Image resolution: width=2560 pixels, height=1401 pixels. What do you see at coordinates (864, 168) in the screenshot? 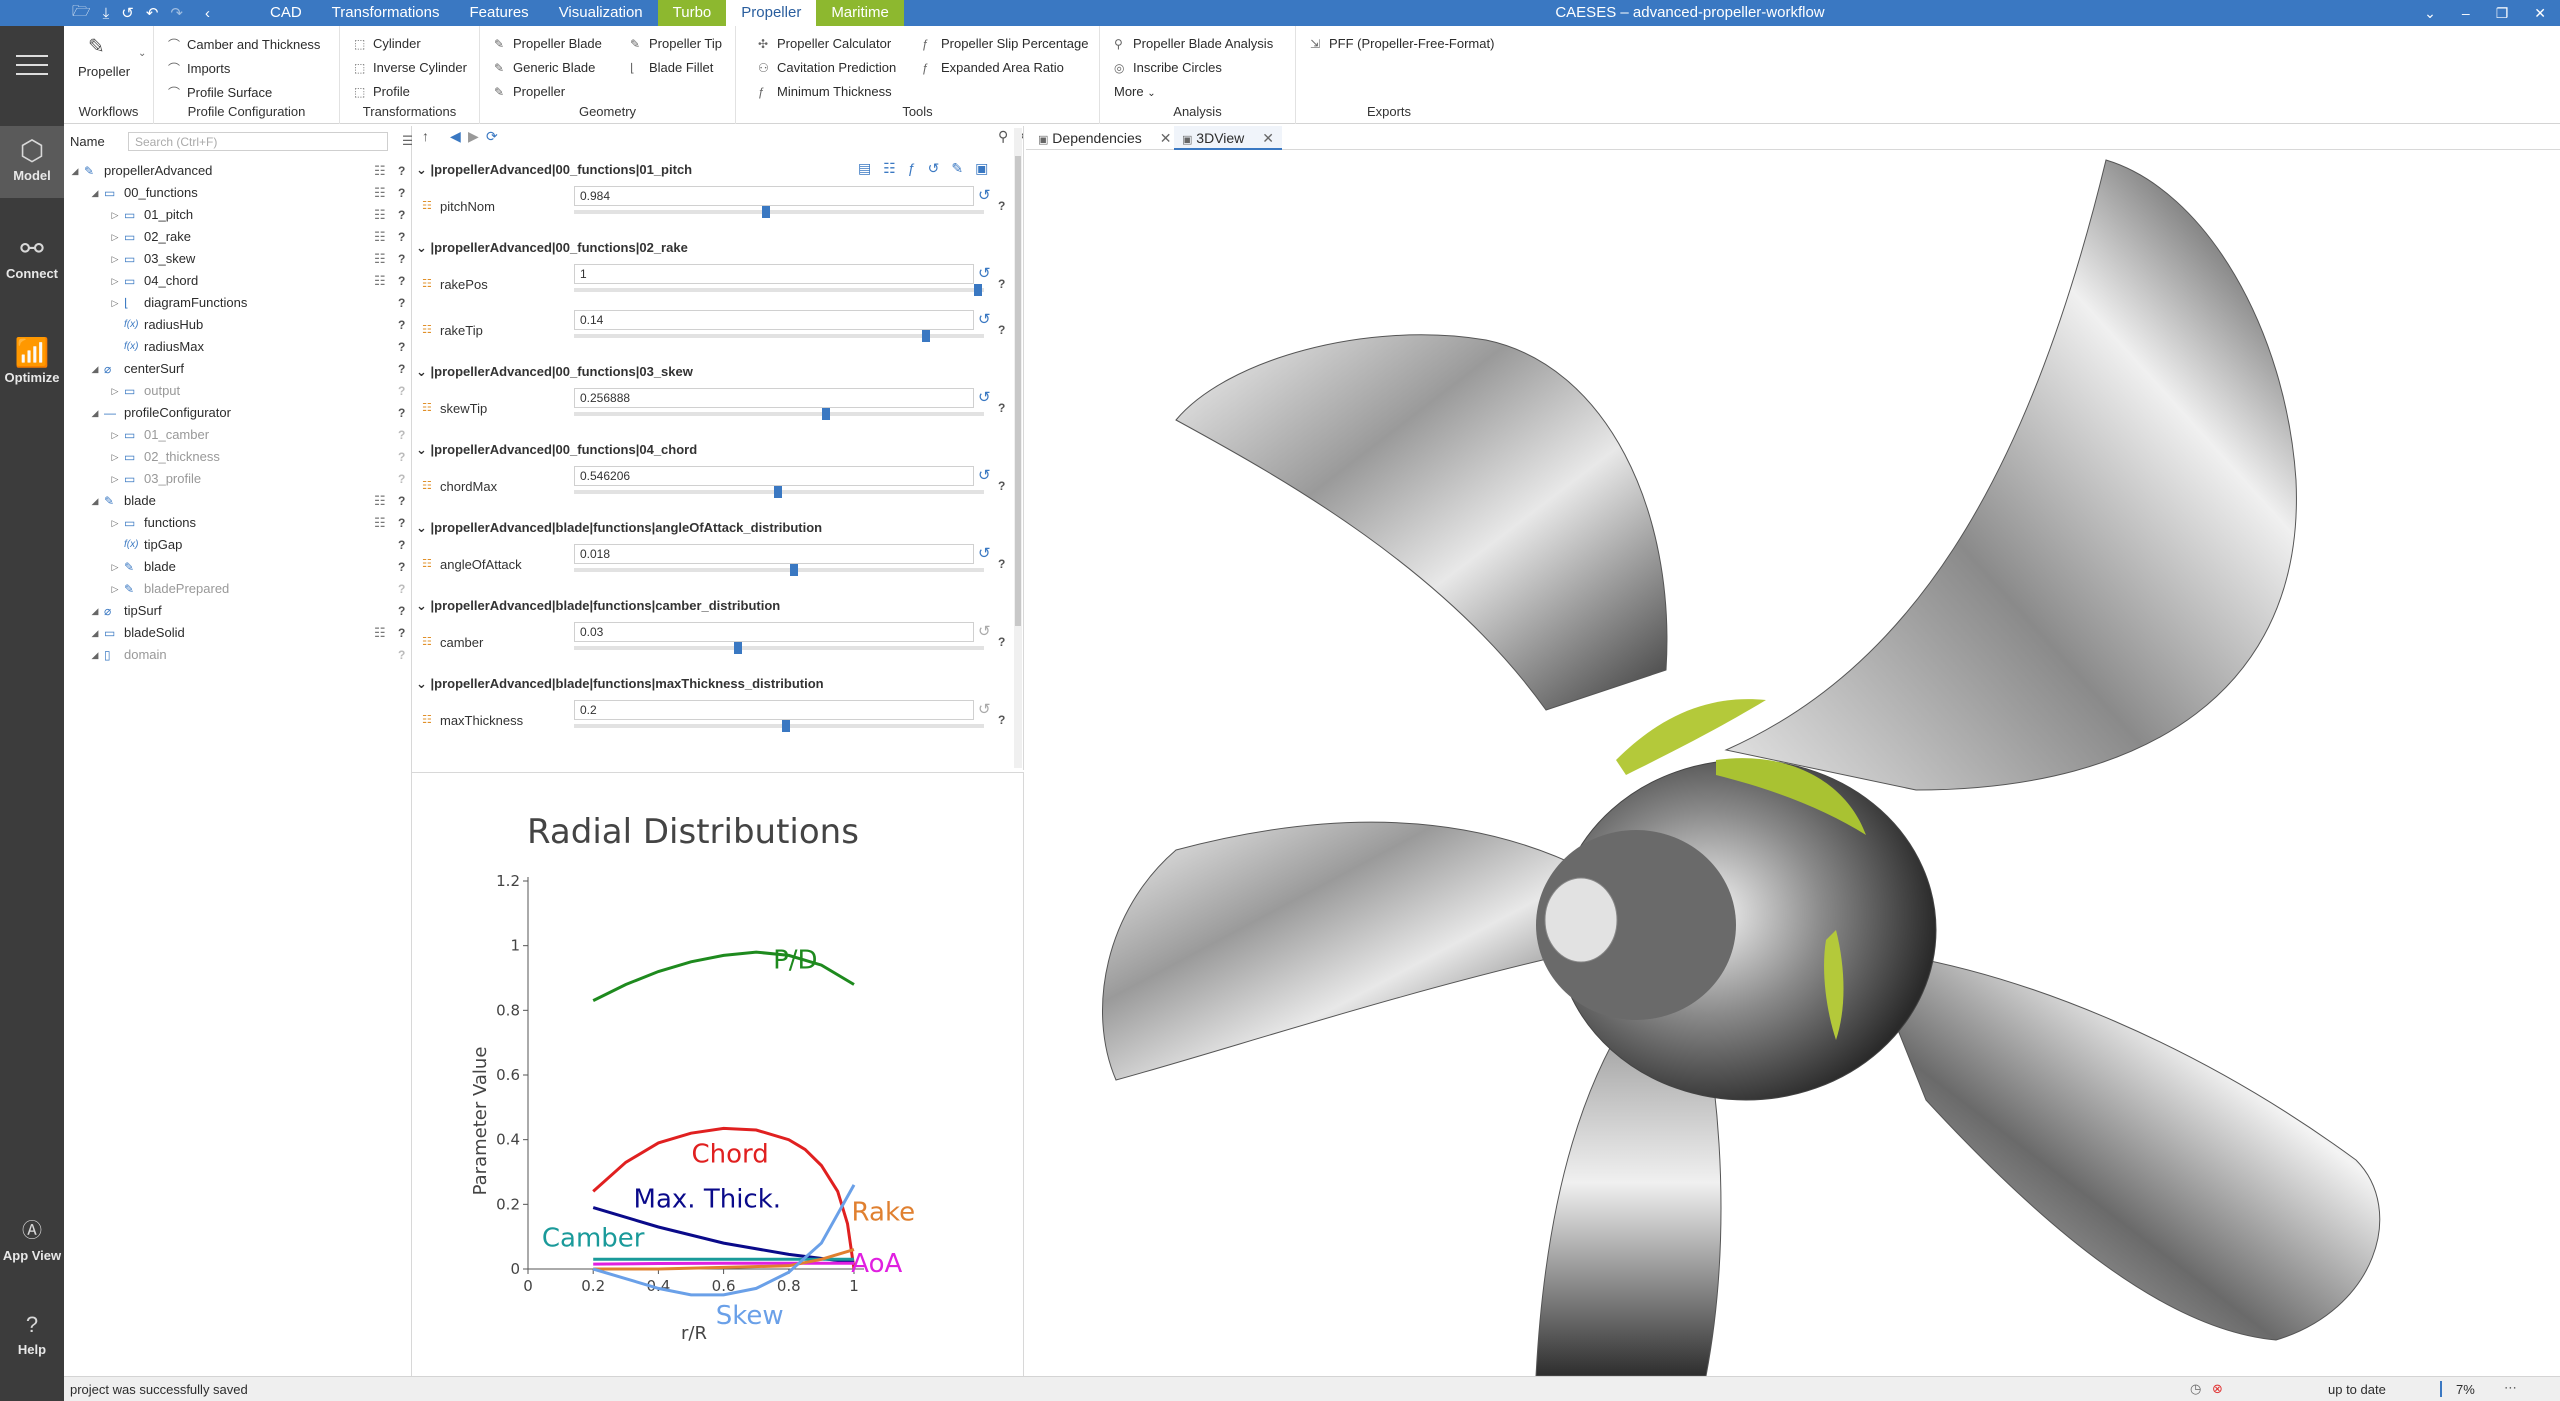
I see `sticky-note-icon: ▤` at bounding box center [864, 168].